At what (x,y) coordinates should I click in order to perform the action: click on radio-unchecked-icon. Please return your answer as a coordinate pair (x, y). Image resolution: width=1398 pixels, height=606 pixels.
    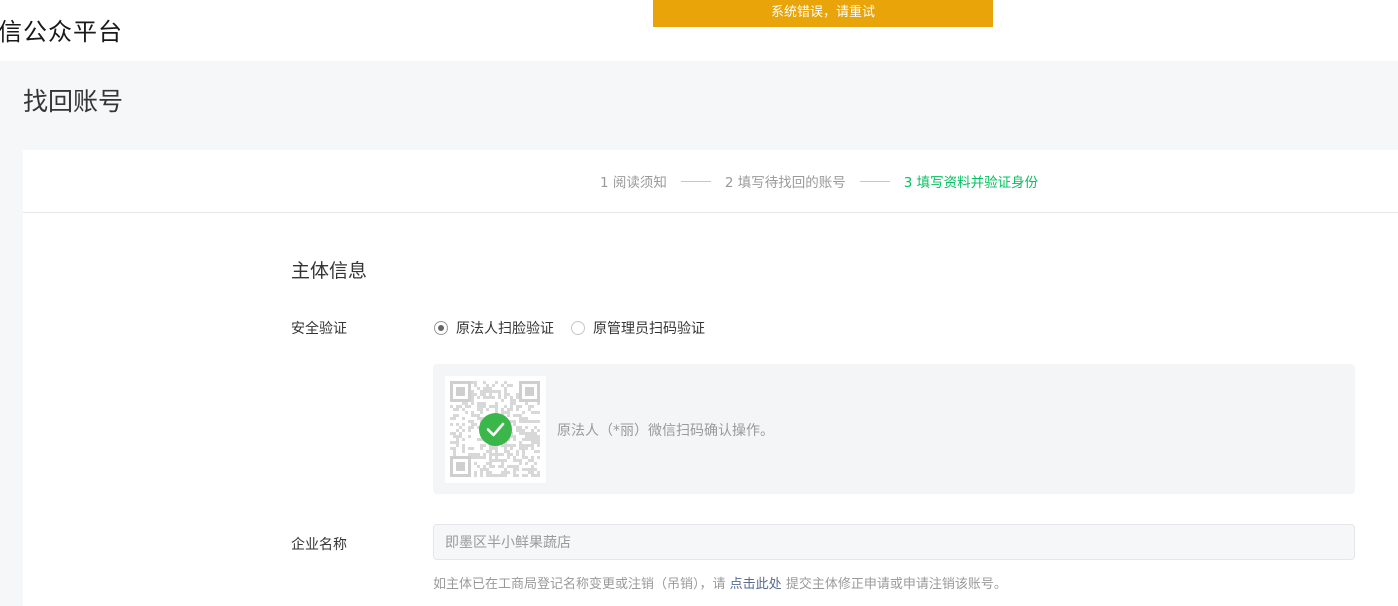
    Looking at the image, I should click on (578, 328).